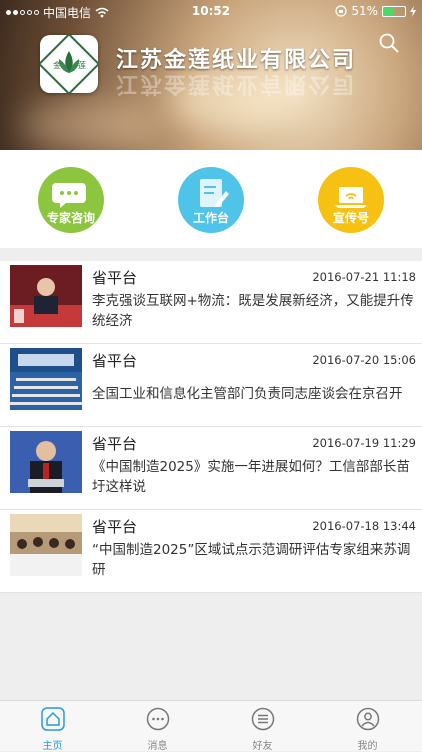 The width and height of the screenshot is (422, 752). I want to click on expert-consult-button: 专家咨询, so click(71, 200).